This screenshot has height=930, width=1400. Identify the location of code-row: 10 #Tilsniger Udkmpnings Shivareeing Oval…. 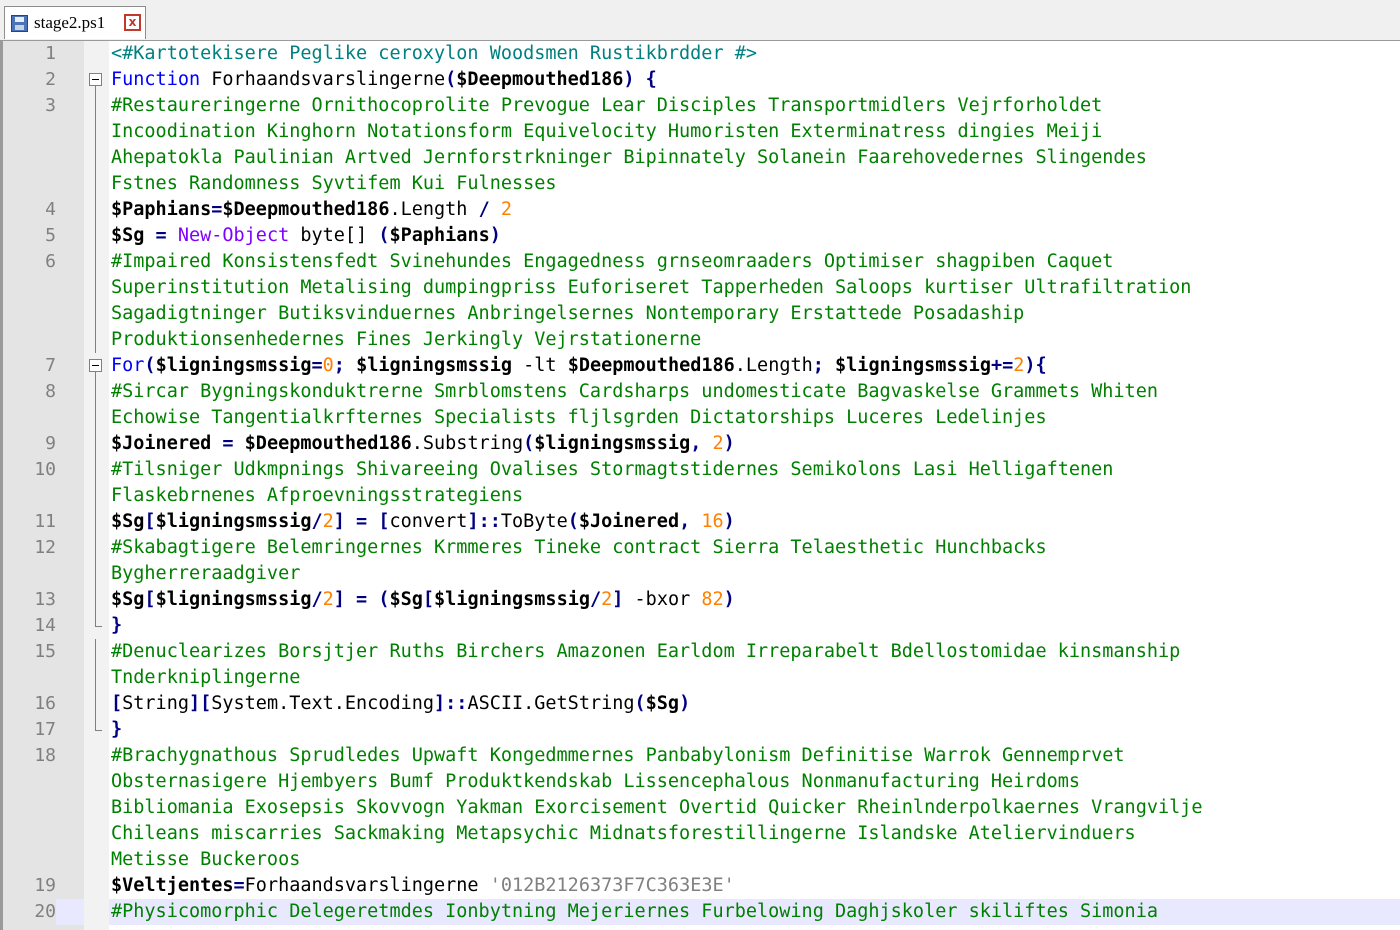
(701, 470).